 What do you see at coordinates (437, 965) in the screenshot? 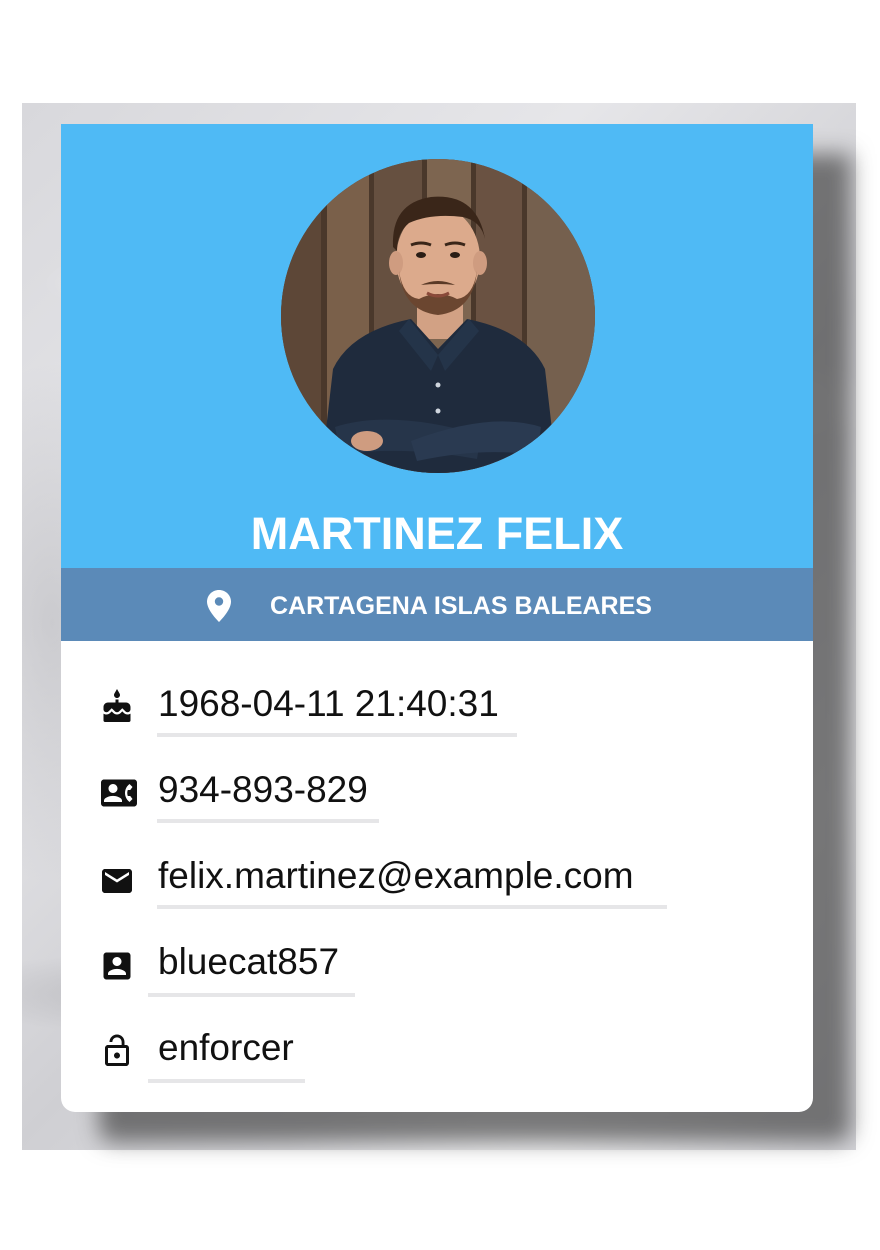
I see `username-row: bluecat857` at bounding box center [437, 965].